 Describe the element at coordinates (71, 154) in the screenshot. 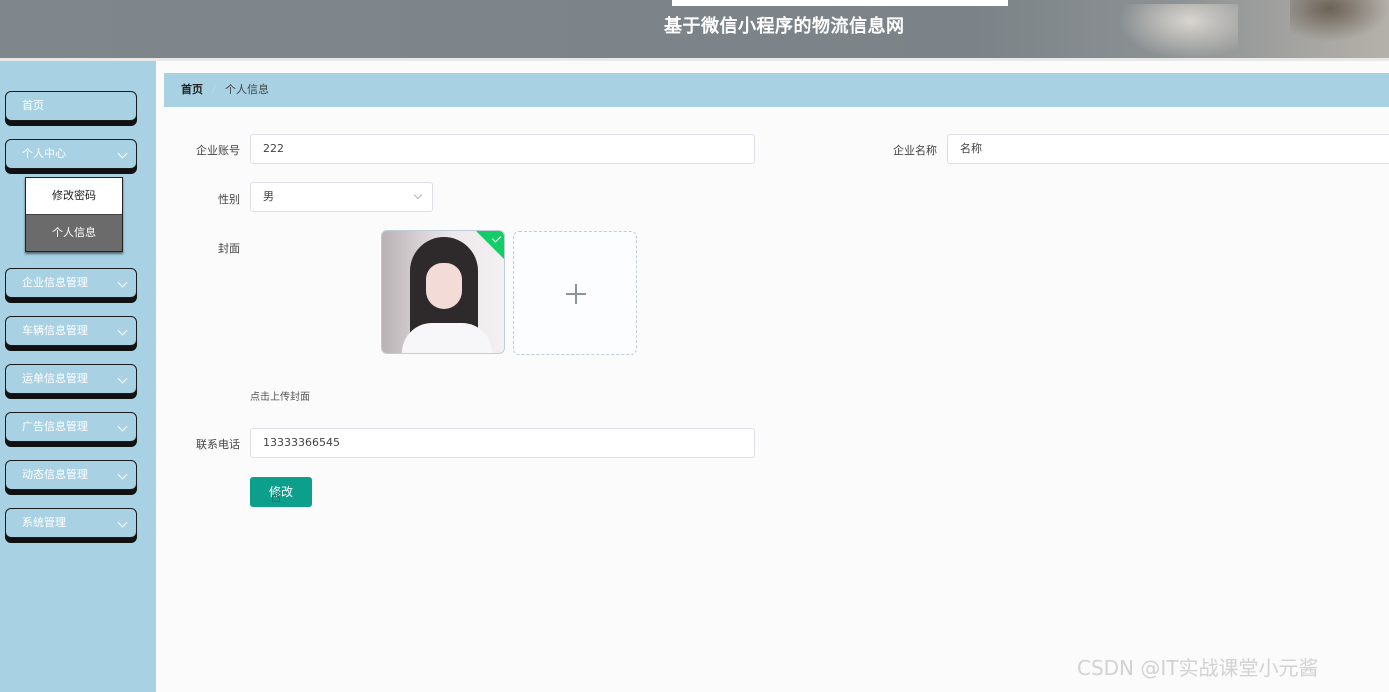

I see `sidebar-item-personal-center: 个人中心` at that location.